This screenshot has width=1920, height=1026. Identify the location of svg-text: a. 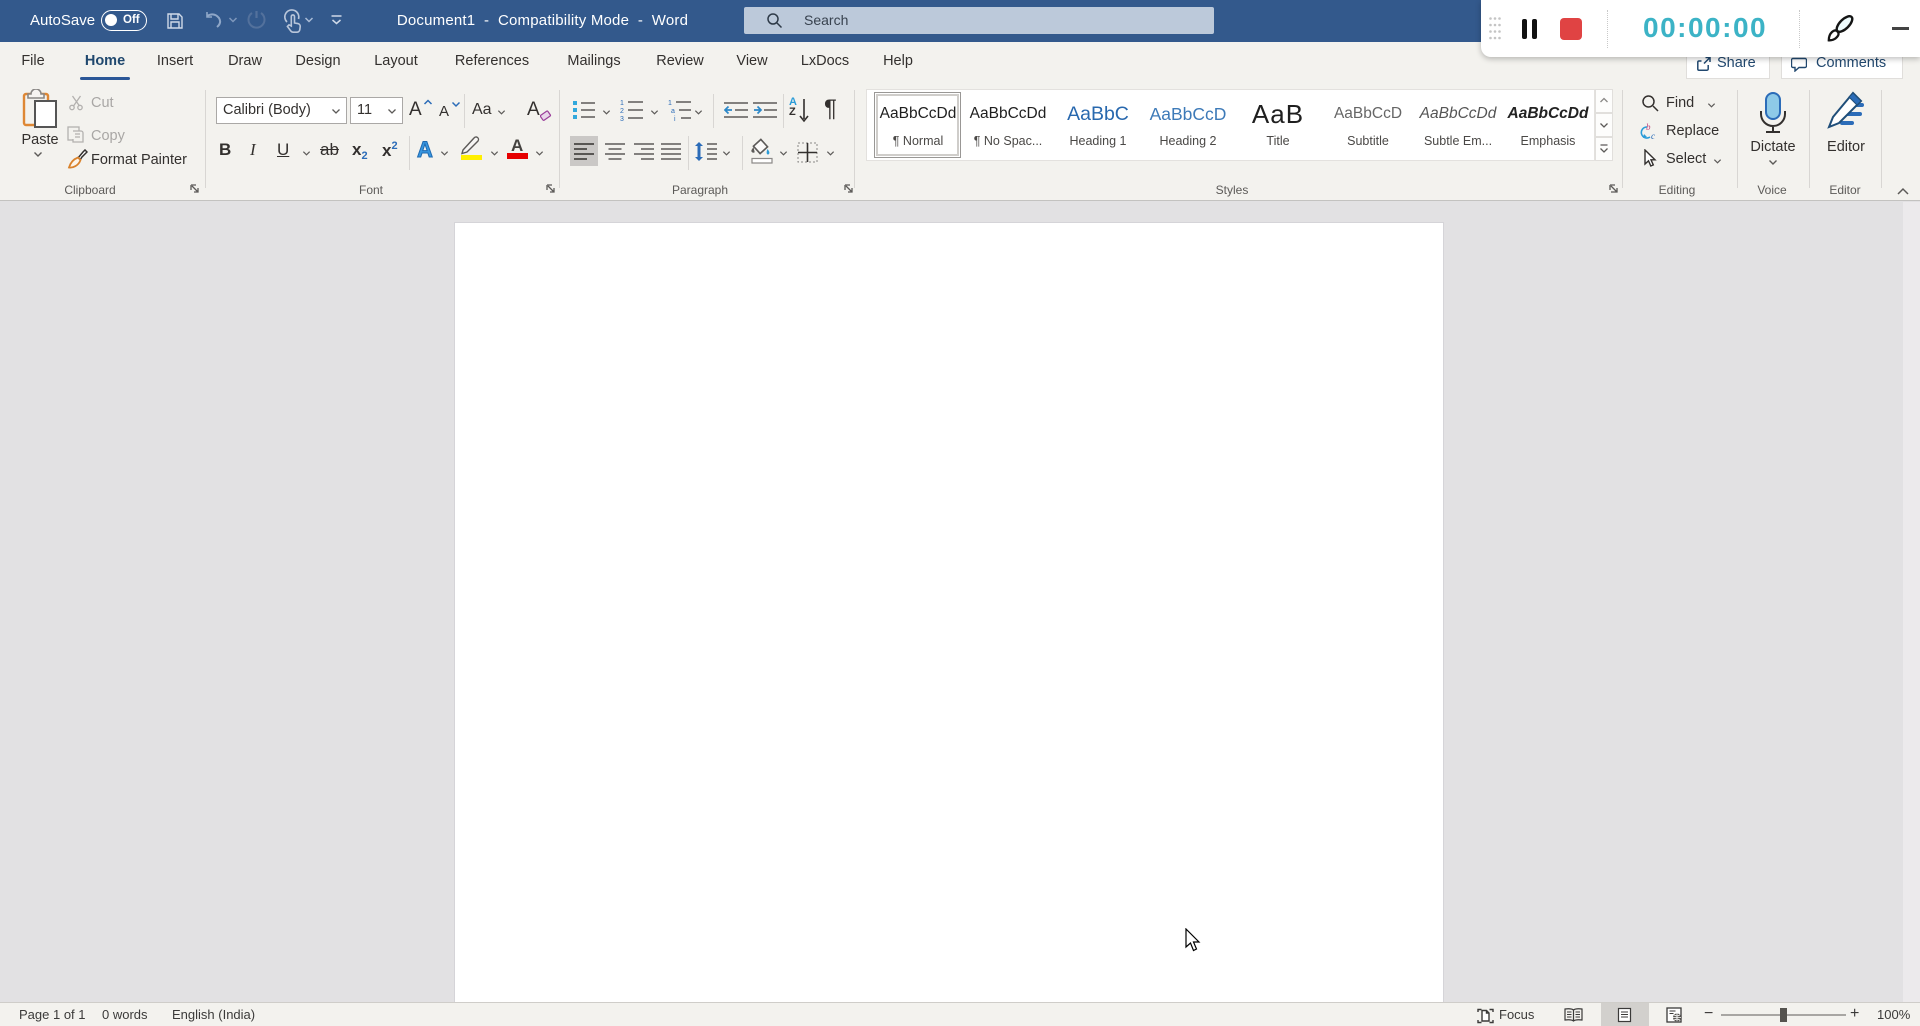
(673, 111).